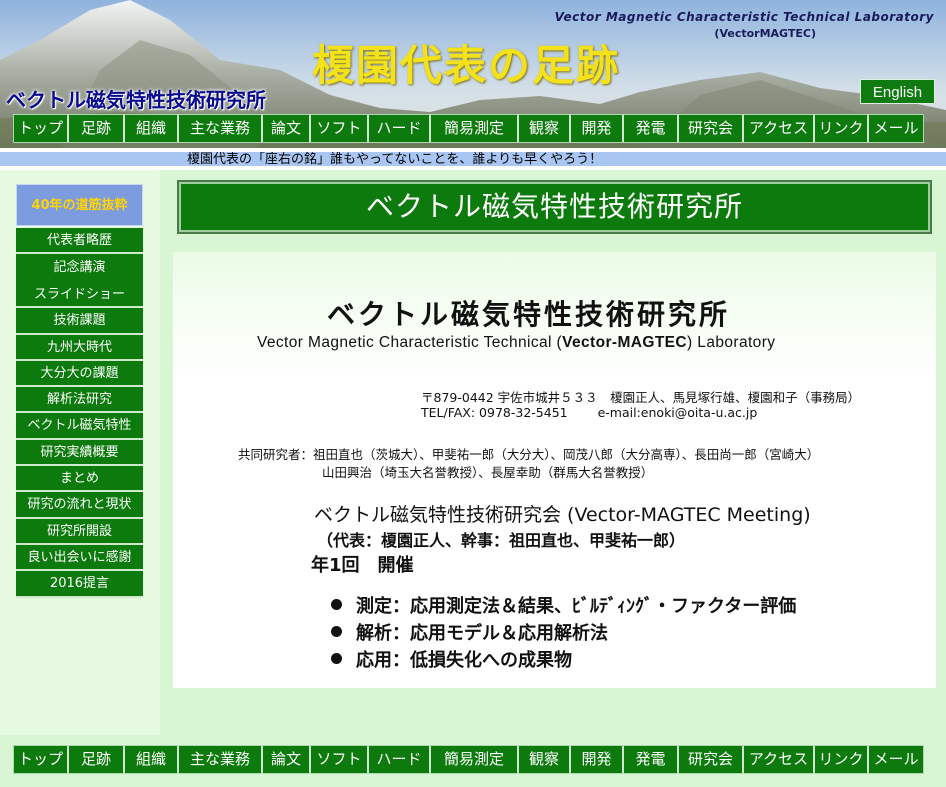  Describe the element at coordinates (136, 100) in the screenshot. I see `site-subtitle: ベクトル磁気特性技術研究所` at that location.